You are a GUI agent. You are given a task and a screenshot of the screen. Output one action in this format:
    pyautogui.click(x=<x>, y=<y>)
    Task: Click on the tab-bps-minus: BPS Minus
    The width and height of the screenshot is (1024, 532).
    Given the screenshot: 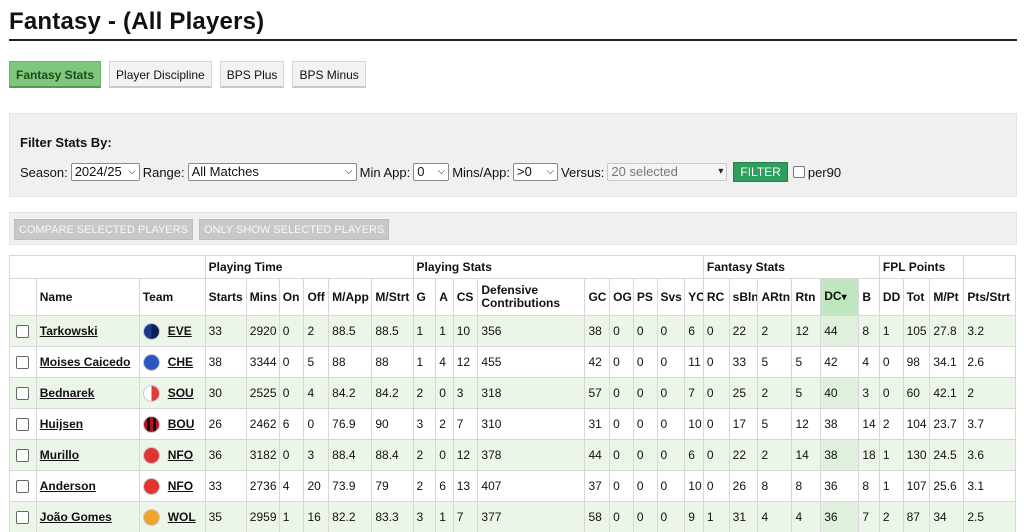 What is the action you would take?
    pyautogui.click(x=329, y=74)
    